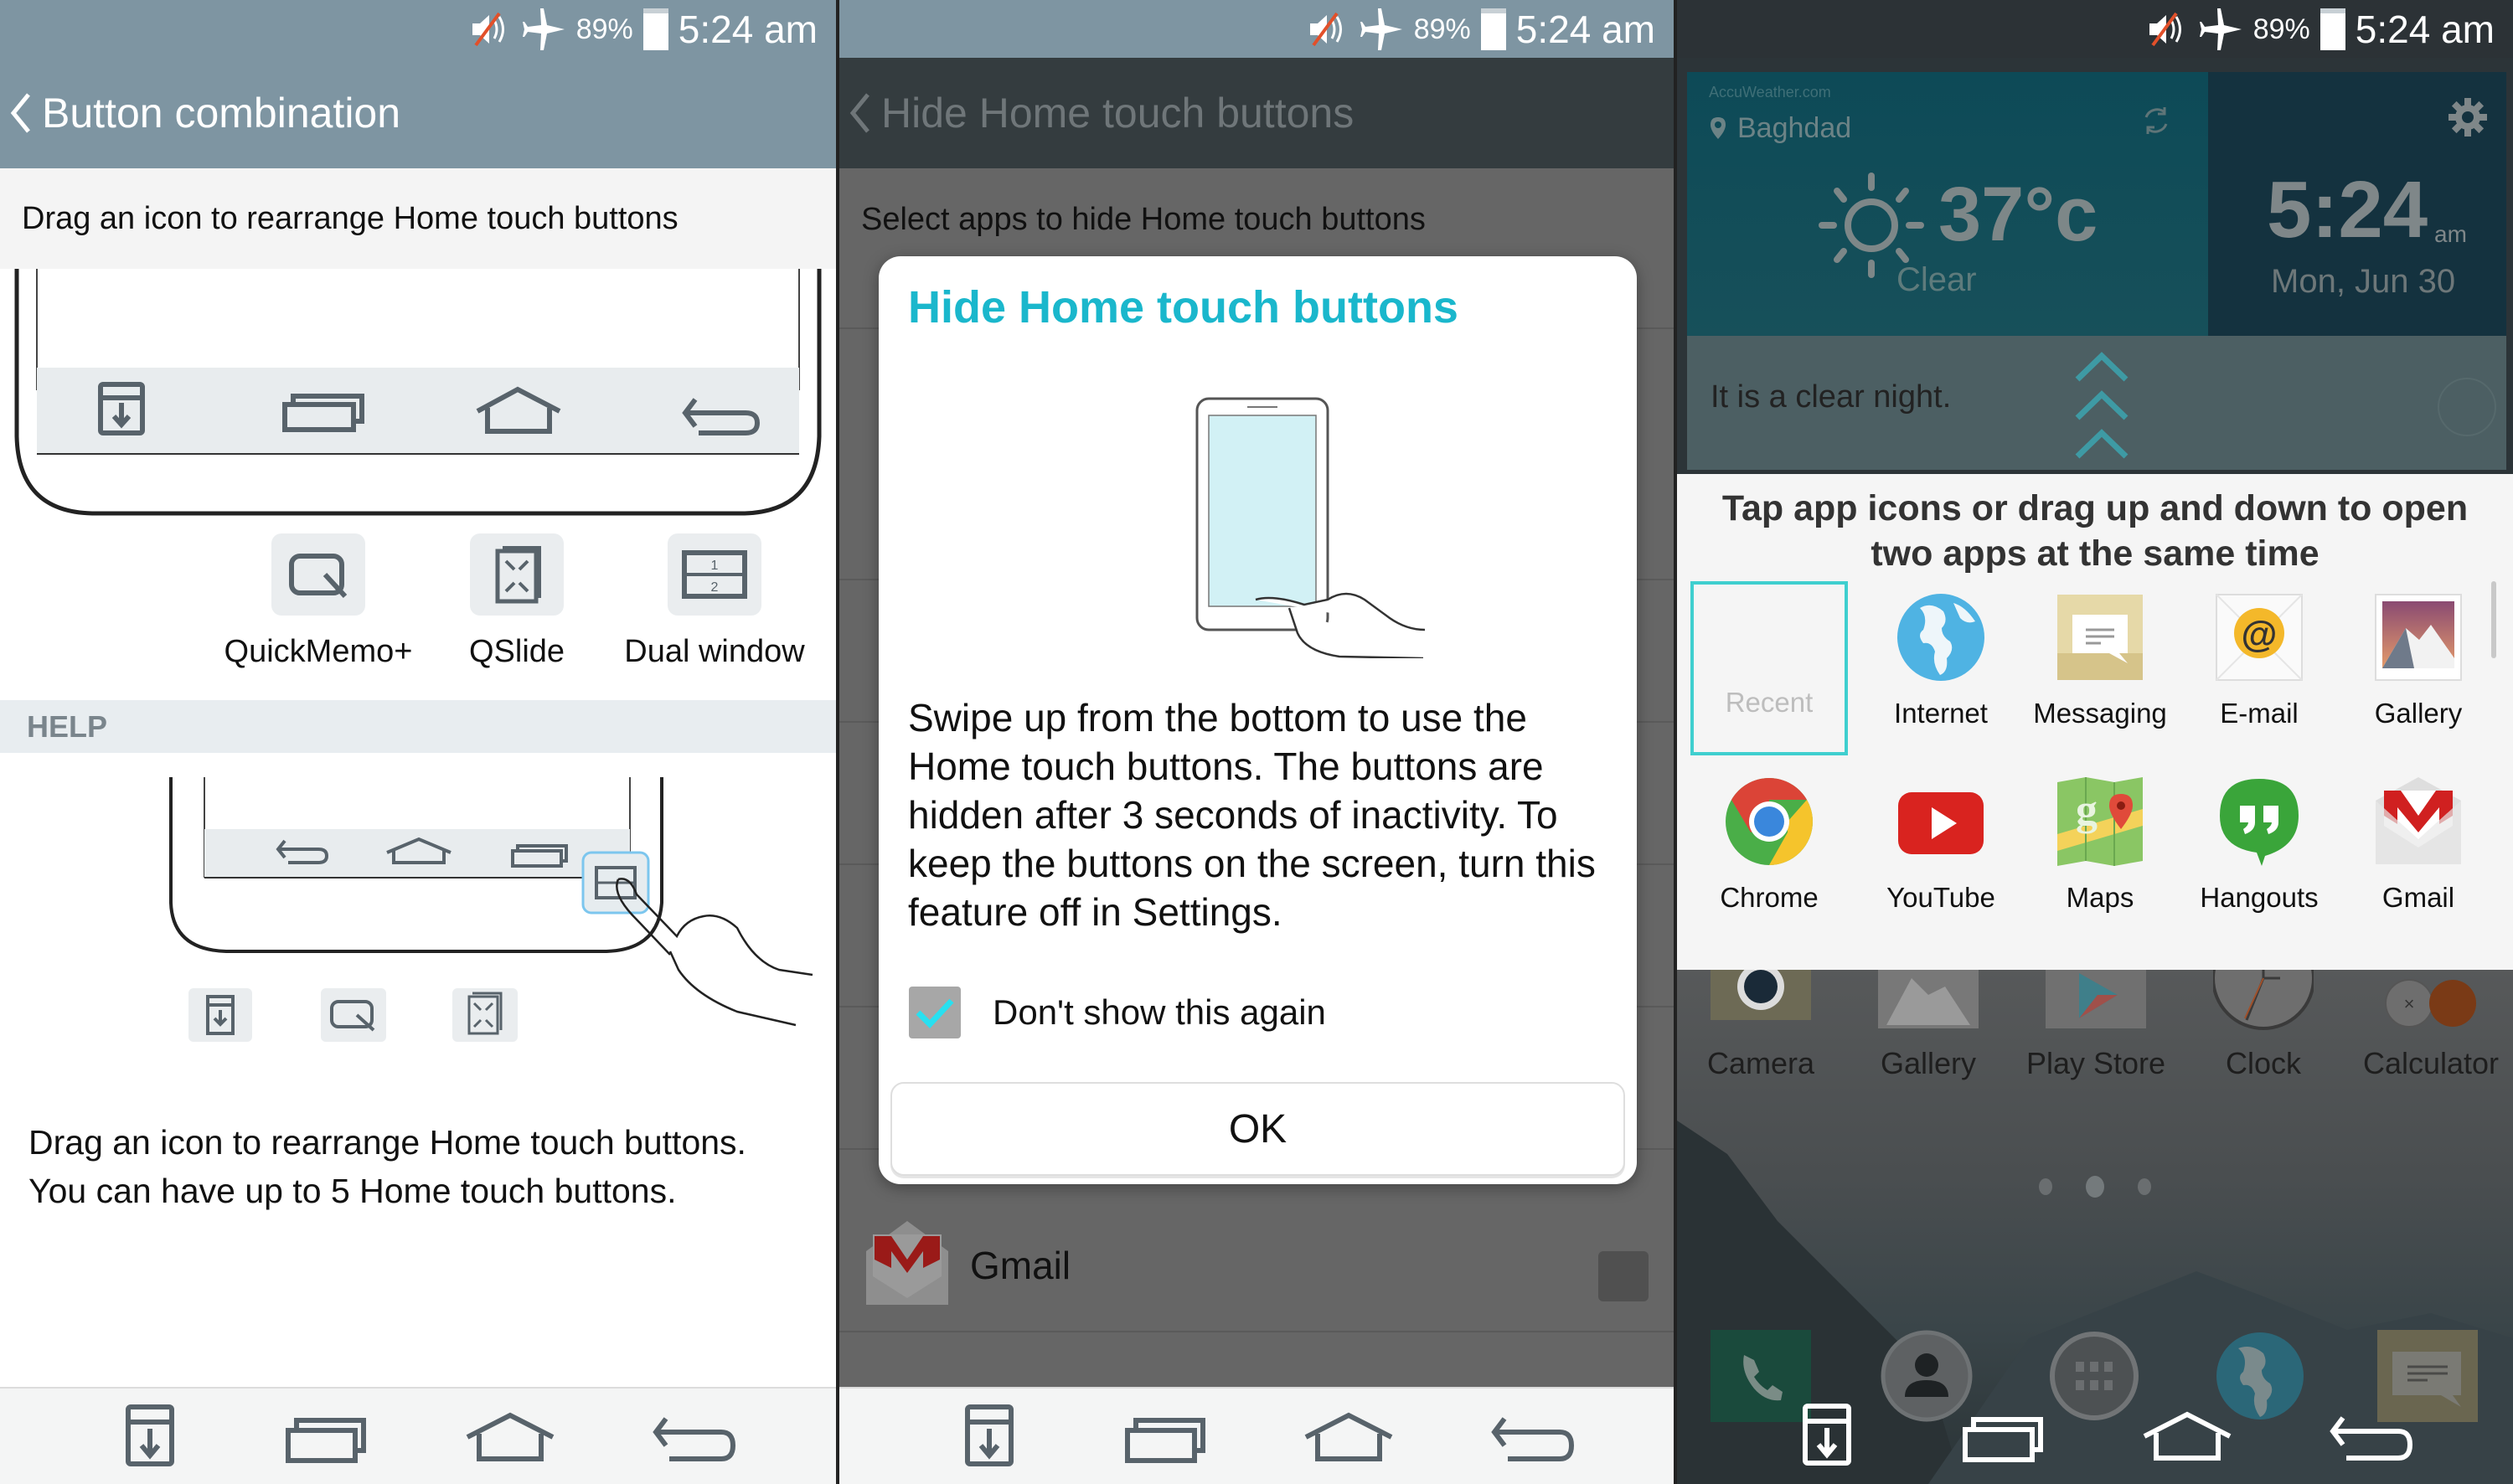  Describe the element at coordinates (1947, 204) in the screenshot. I see `weather-widget: AccuWeather.com Baghdad 37°c Clear` at that location.